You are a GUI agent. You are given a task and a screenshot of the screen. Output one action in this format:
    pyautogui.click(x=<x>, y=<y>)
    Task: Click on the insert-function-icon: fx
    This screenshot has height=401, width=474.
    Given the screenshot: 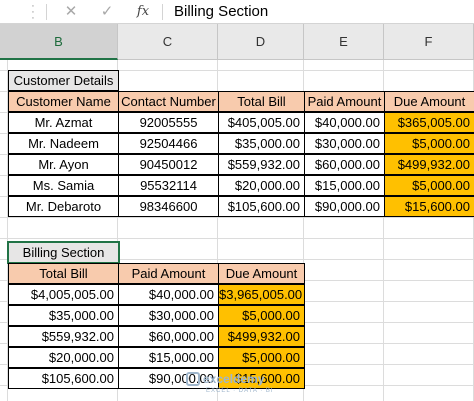 What is the action you would take?
    pyautogui.click(x=143, y=12)
    